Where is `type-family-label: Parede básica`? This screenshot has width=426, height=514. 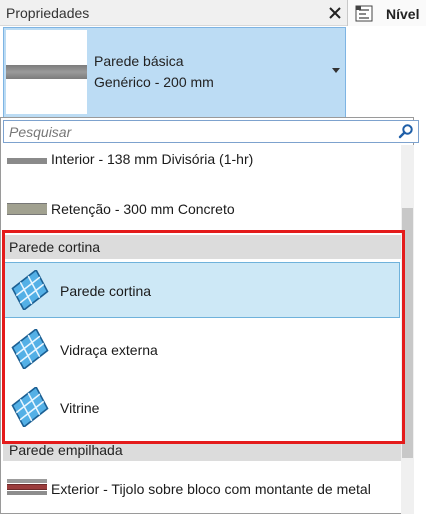
type-family-label: Parede básica is located at coordinates (139, 61).